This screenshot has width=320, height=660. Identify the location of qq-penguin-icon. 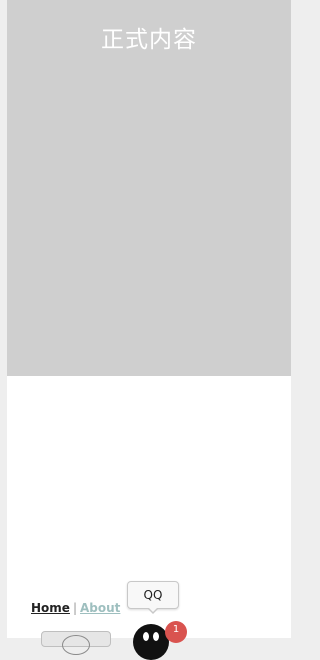
(151, 642).